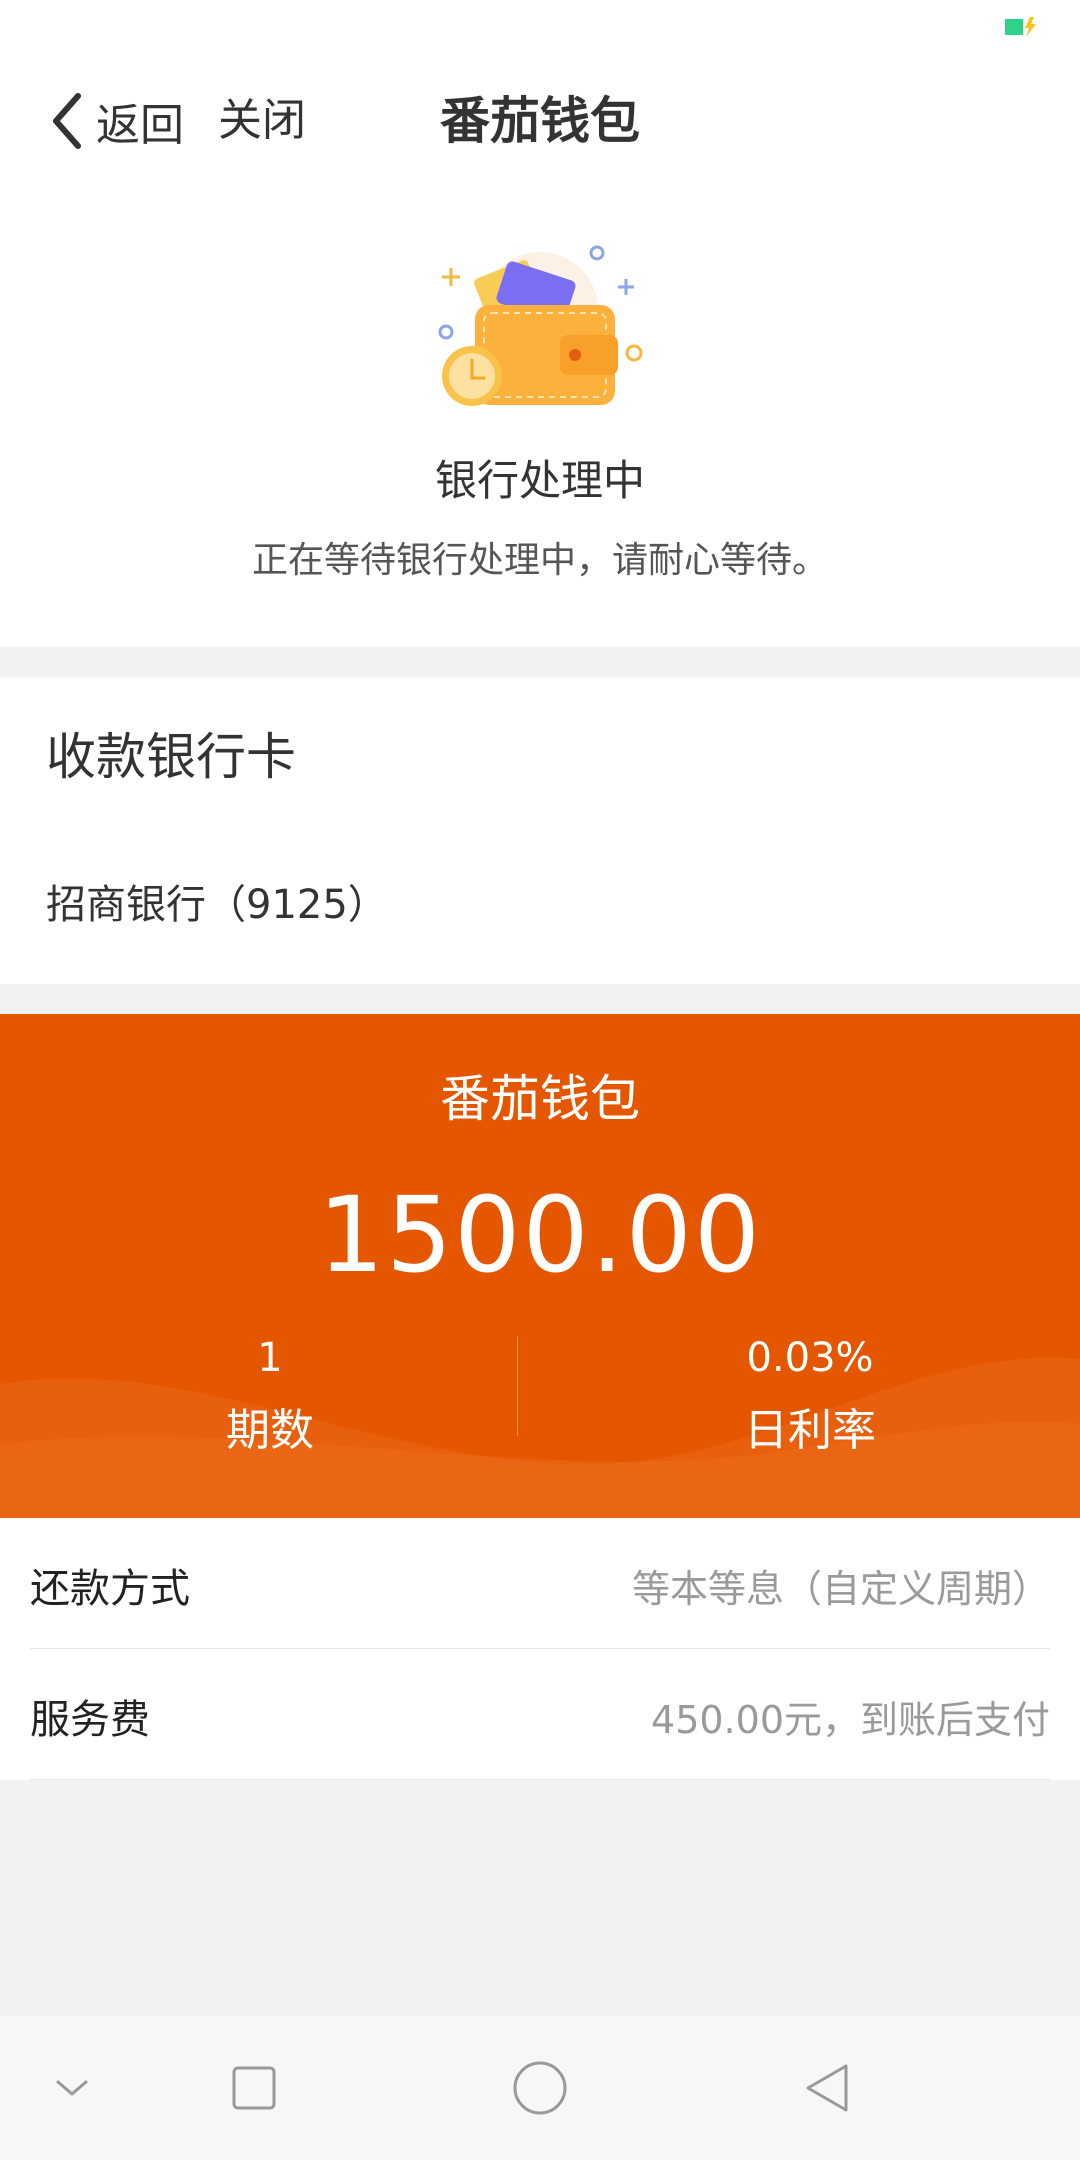 This screenshot has width=1080, height=2160. Describe the element at coordinates (810, 1395) in the screenshot. I see `daily-rate-stat: 0.03% 日利率` at that location.